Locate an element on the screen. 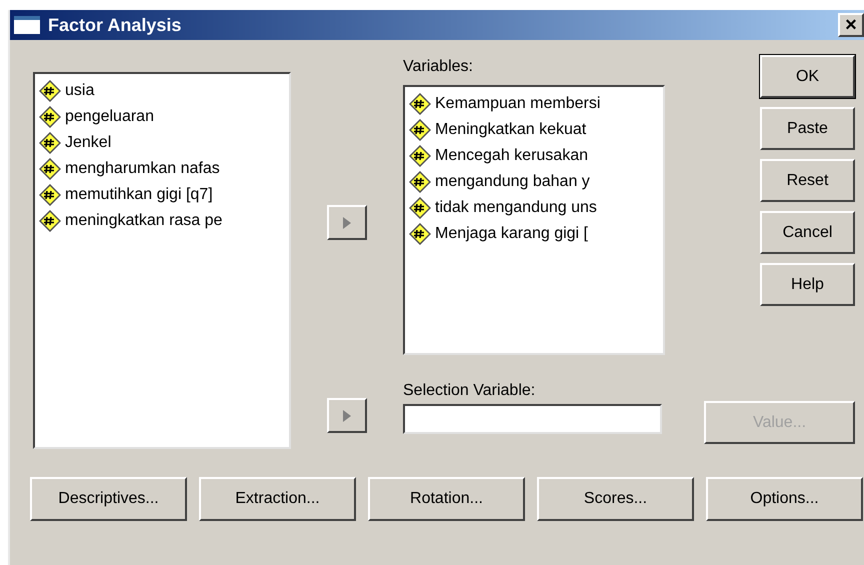  selection-variable-field is located at coordinates (532, 419).